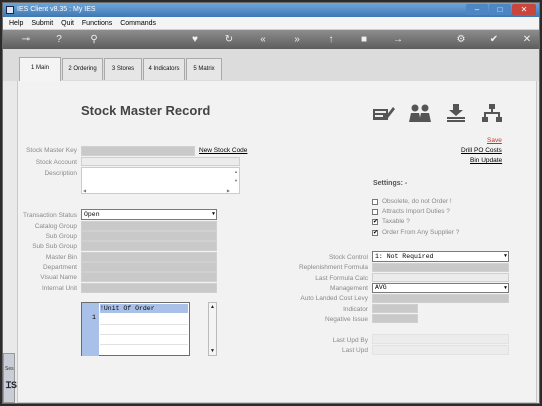 Image resolution: width=542 pixels, height=406 pixels. I want to click on negative-issue-field, so click(395, 318).